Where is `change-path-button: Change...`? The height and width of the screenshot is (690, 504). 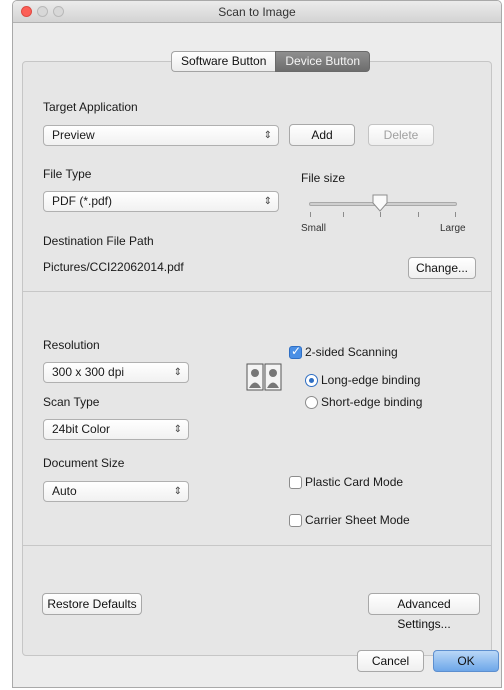 change-path-button: Change... is located at coordinates (442, 268).